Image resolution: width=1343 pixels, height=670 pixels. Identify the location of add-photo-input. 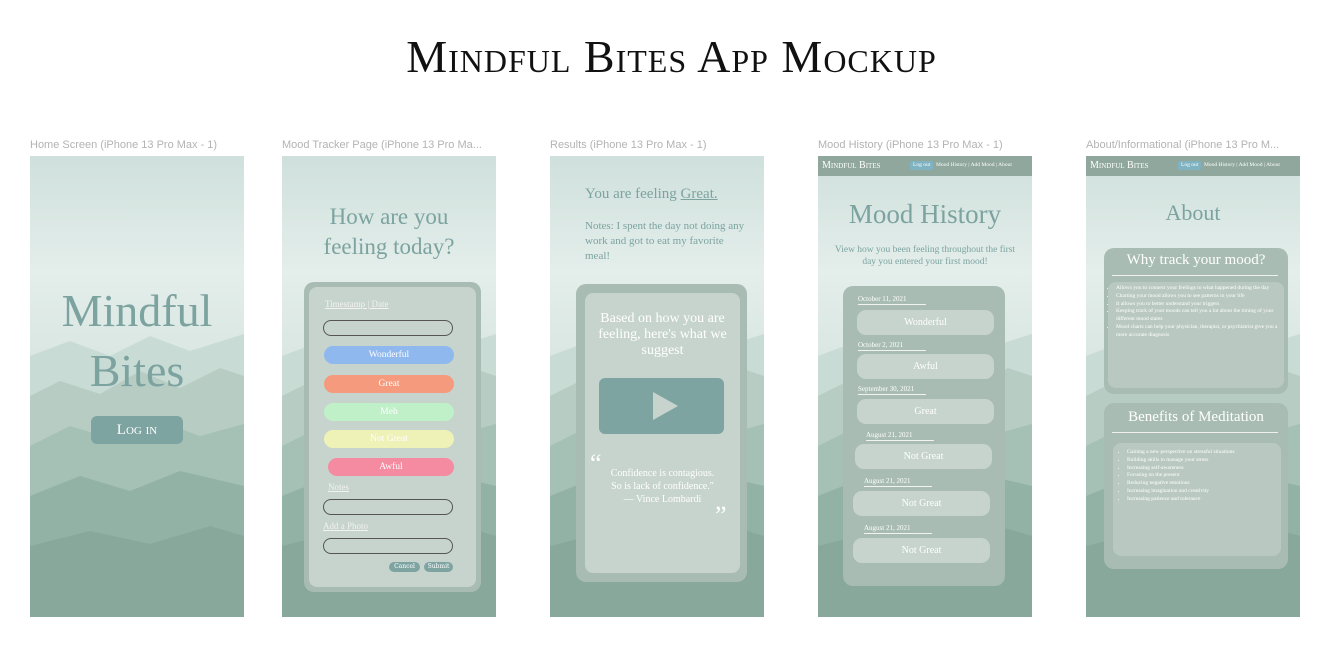
(388, 546).